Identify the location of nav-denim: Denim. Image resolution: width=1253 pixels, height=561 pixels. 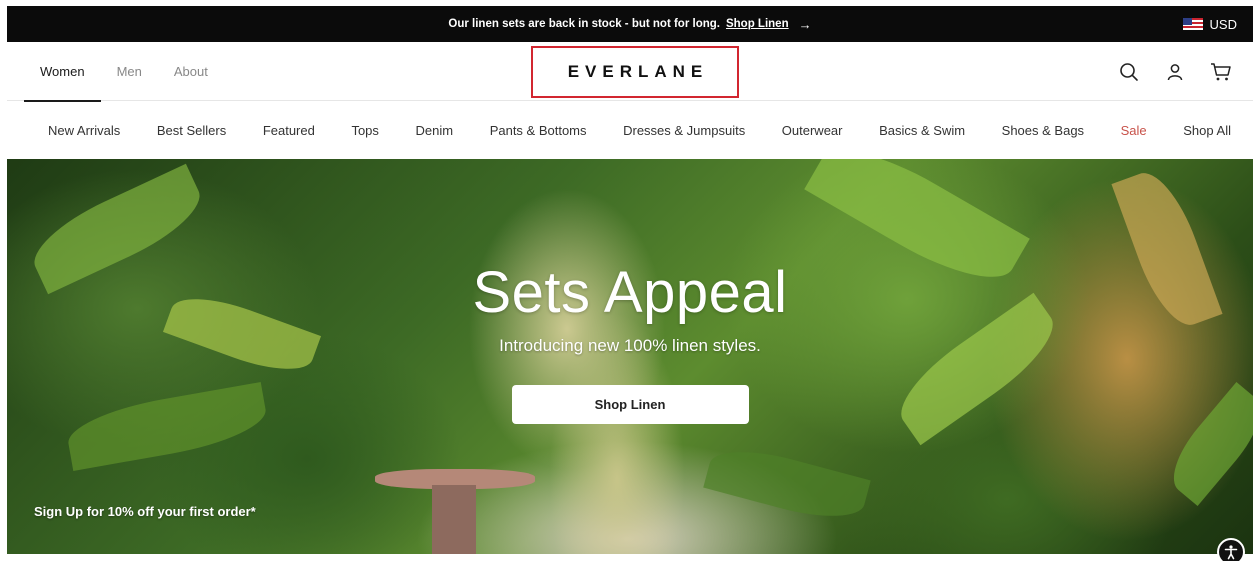
(435, 130).